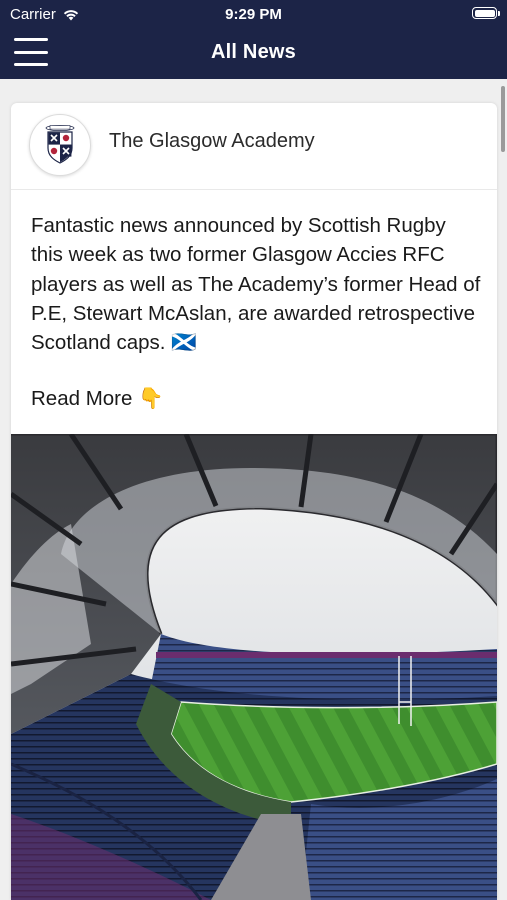 This screenshot has width=507, height=900. I want to click on nav-bar: All News, so click(253, 53).